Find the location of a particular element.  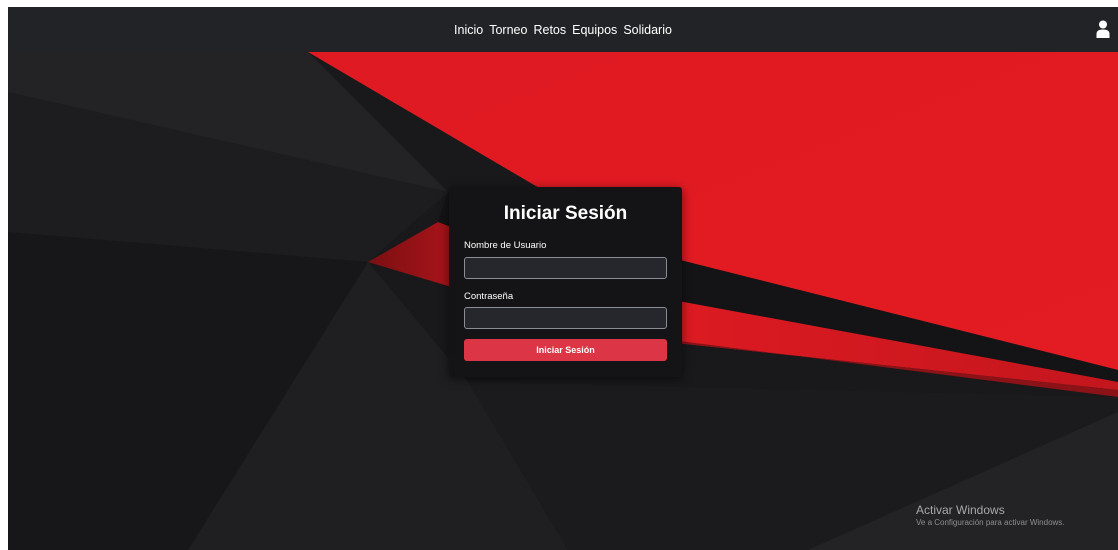

nav-link-solidario: Solidario is located at coordinates (647, 30).